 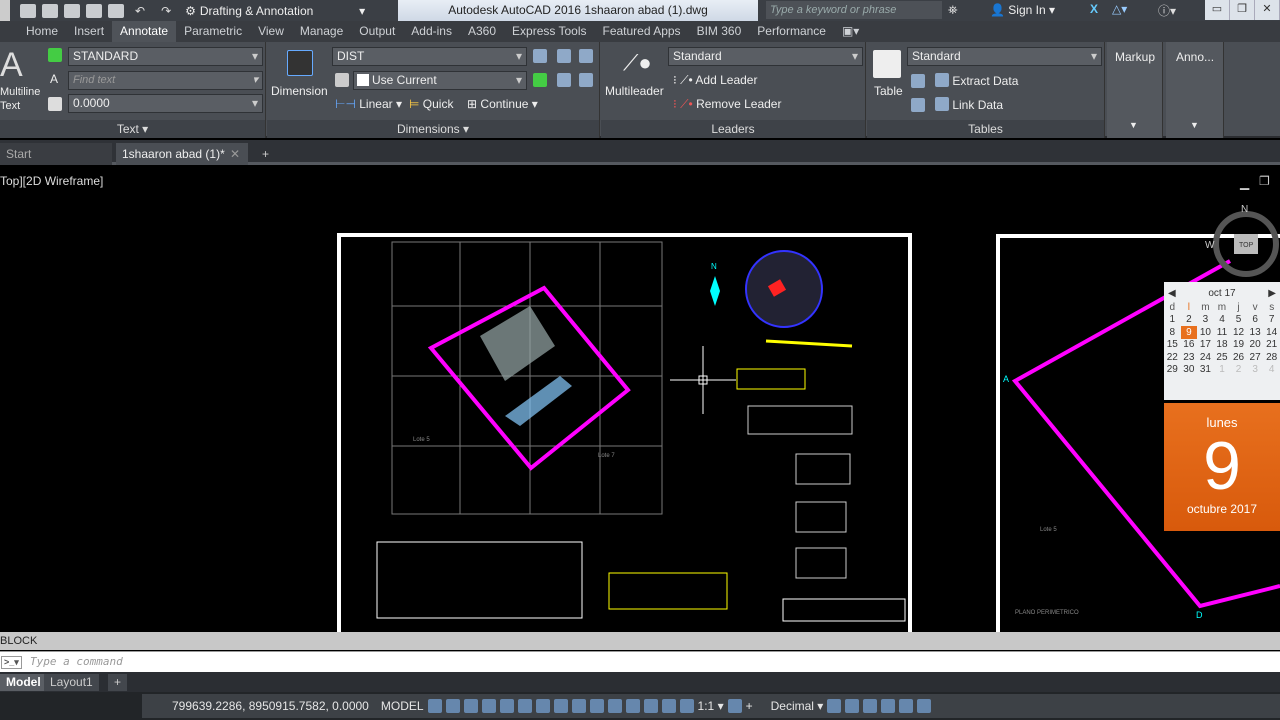 What do you see at coordinates (213, 31) in the screenshot?
I see `tab-parametric: Parametric` at bounding box center [213, 31].